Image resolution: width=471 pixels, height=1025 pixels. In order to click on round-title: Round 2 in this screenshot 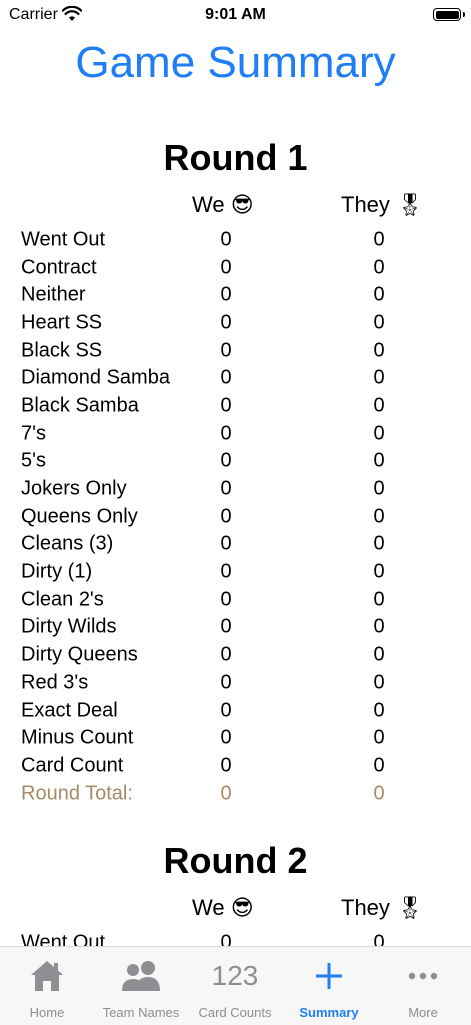, I will do `click(235, 861)`.